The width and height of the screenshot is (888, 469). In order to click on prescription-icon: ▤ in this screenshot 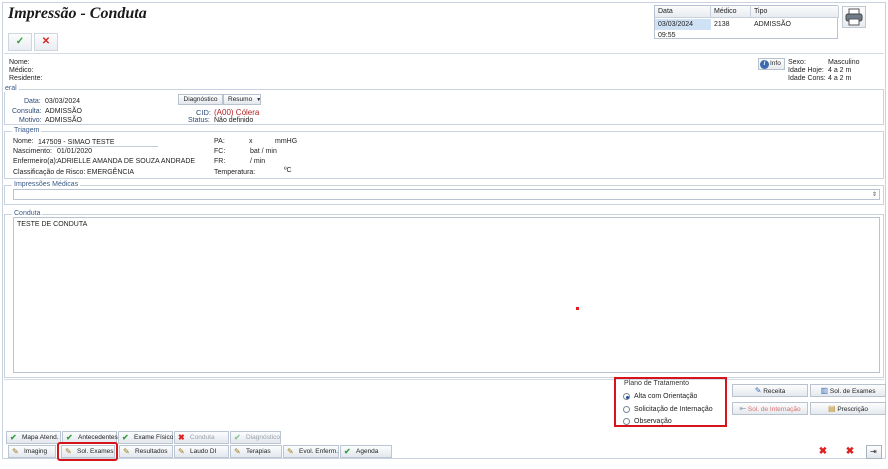, I will do `click(831, 408)`.